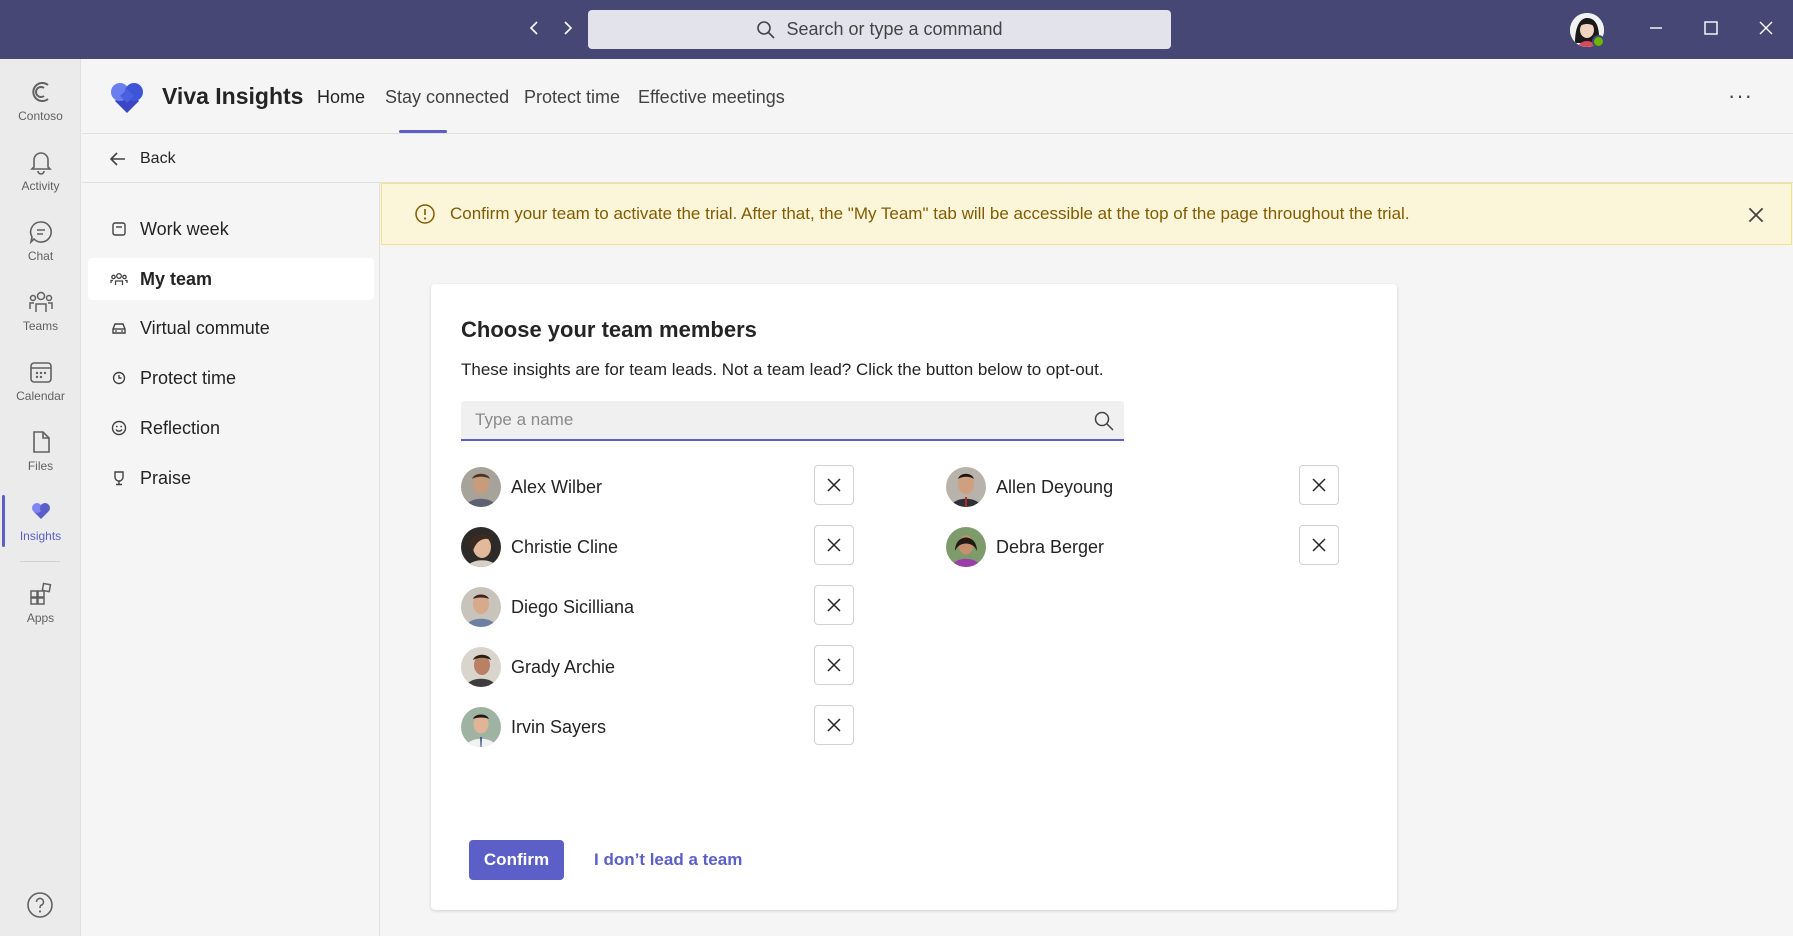 This screenshot has width=1793, height=936. What do you see at coordinates (1055, 486) in the screenshot?
I see `member-name: Allen Deyoung` at bounding box center [1055, 486].